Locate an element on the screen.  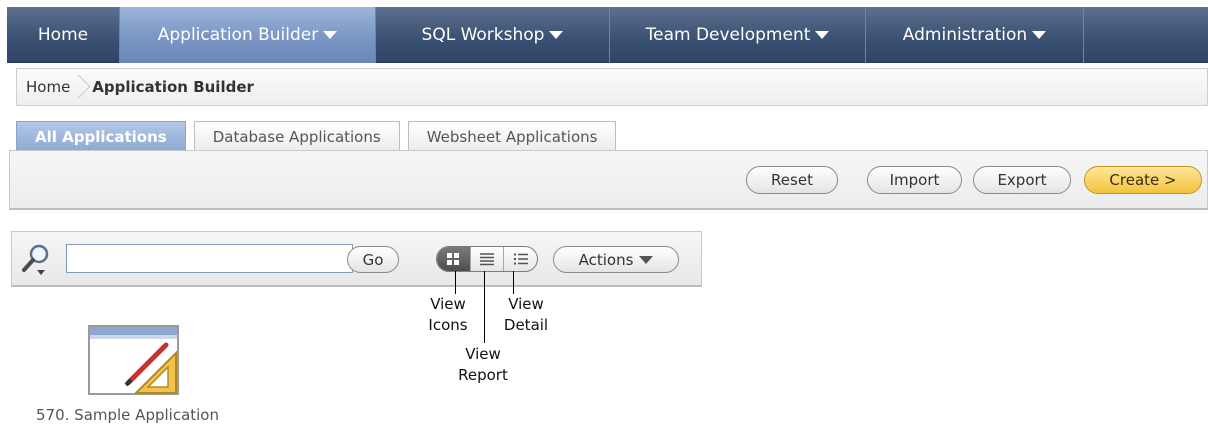
nav-tab-home: Home is located at coordinates (63, 35).